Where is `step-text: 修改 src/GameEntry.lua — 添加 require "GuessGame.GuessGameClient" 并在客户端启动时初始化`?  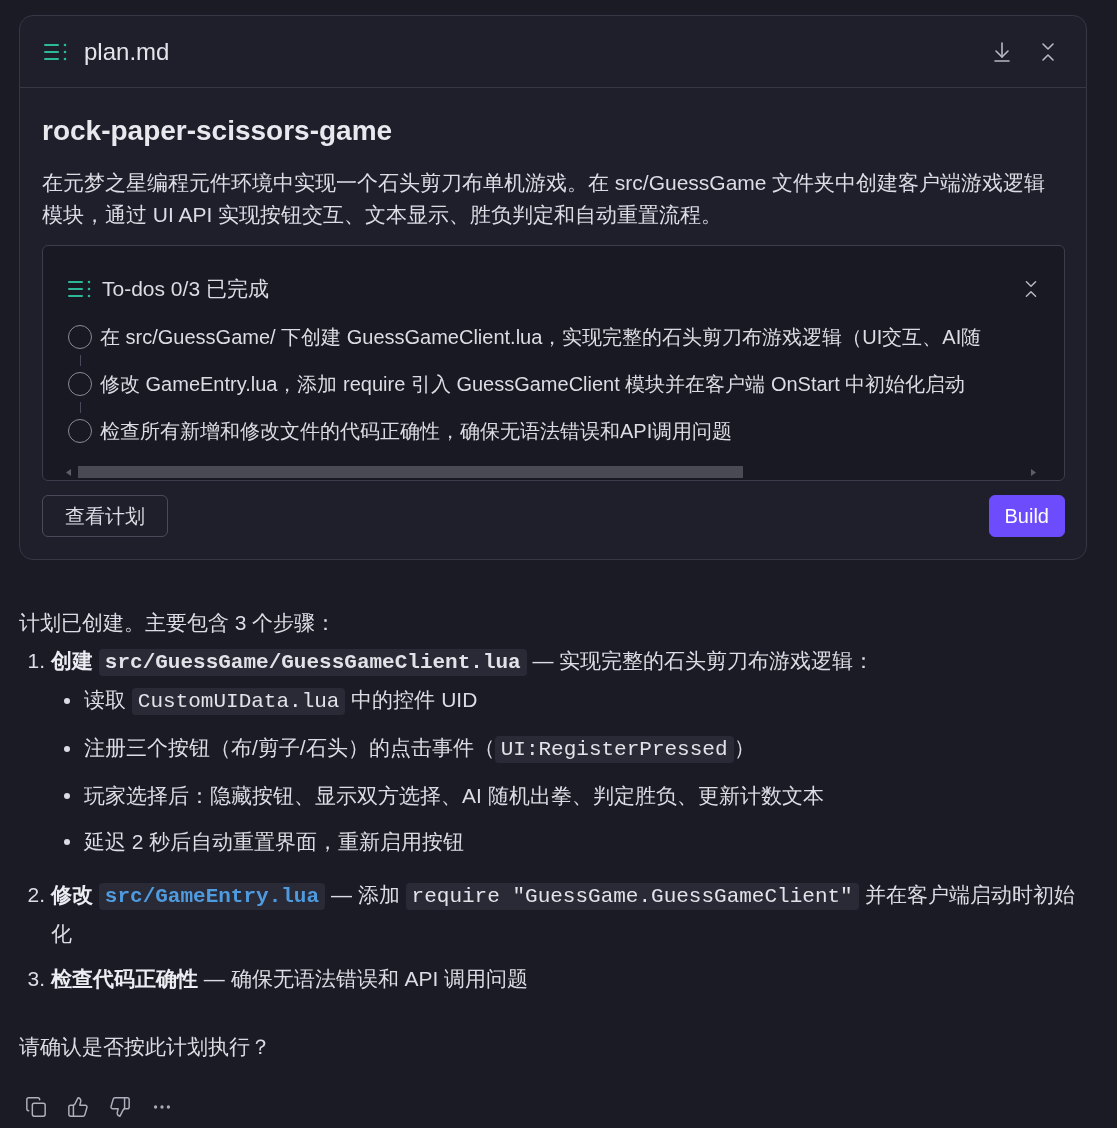
step-text: 修改 src/GameEntry.lua — 添加 require "GuessGame.GuessGameClient" 并在客户端启动时初始化 is located at coordinates (563, 914).